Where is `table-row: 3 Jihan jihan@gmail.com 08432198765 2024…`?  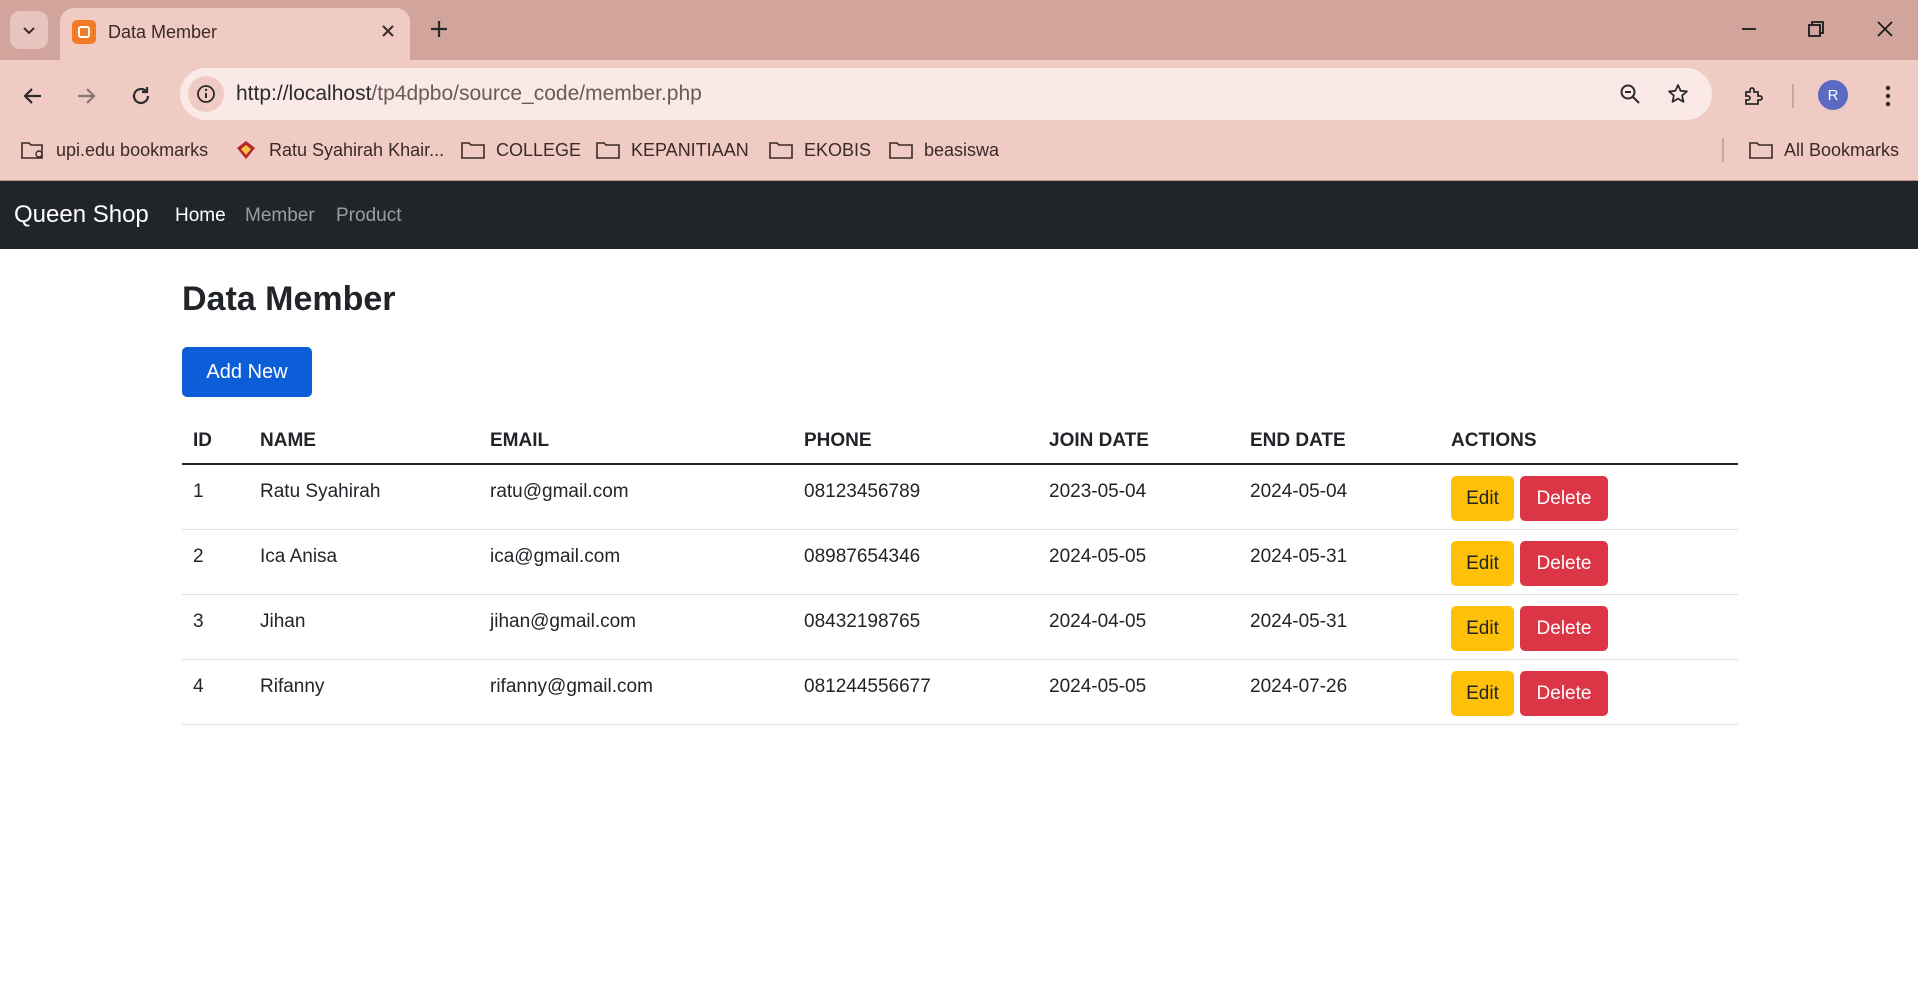
table-row: 3 Jihan jihan@gmail.com 08432198765 2024… is located at coordinates (960, 627).